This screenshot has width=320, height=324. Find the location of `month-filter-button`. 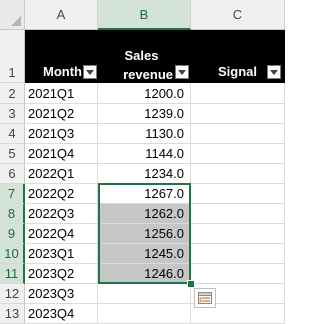

month-filter-button is located at coordinates (90, 72).